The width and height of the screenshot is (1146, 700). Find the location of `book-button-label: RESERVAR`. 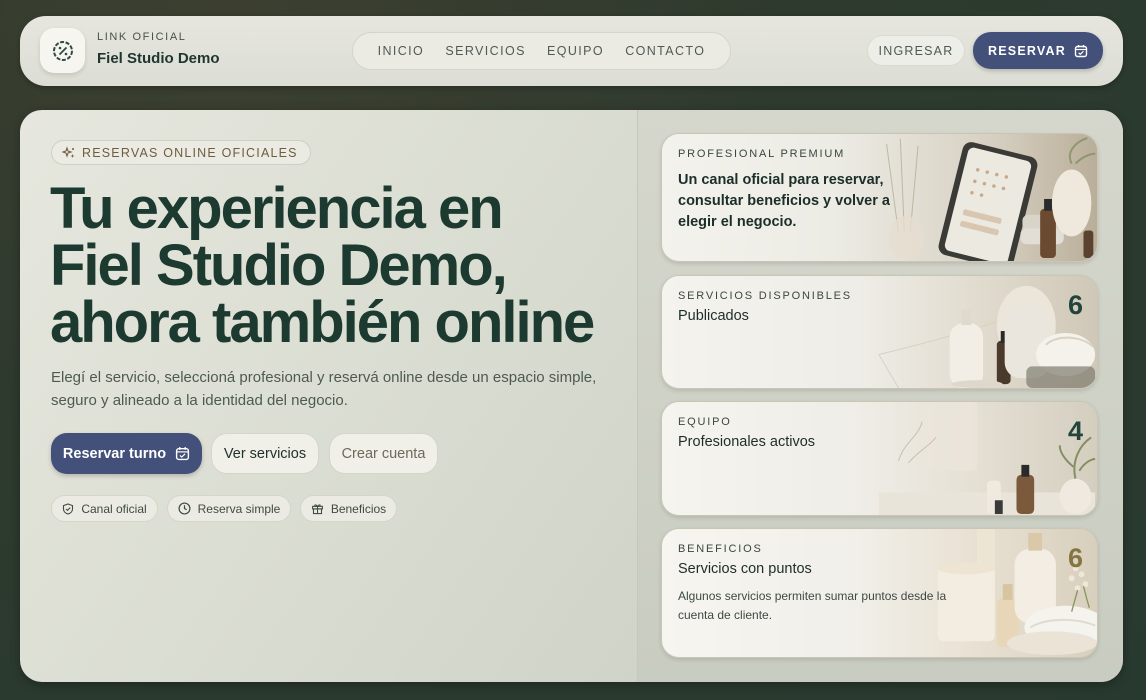

book-button-label: RESERVAR is located at coordinates (1027, 50).